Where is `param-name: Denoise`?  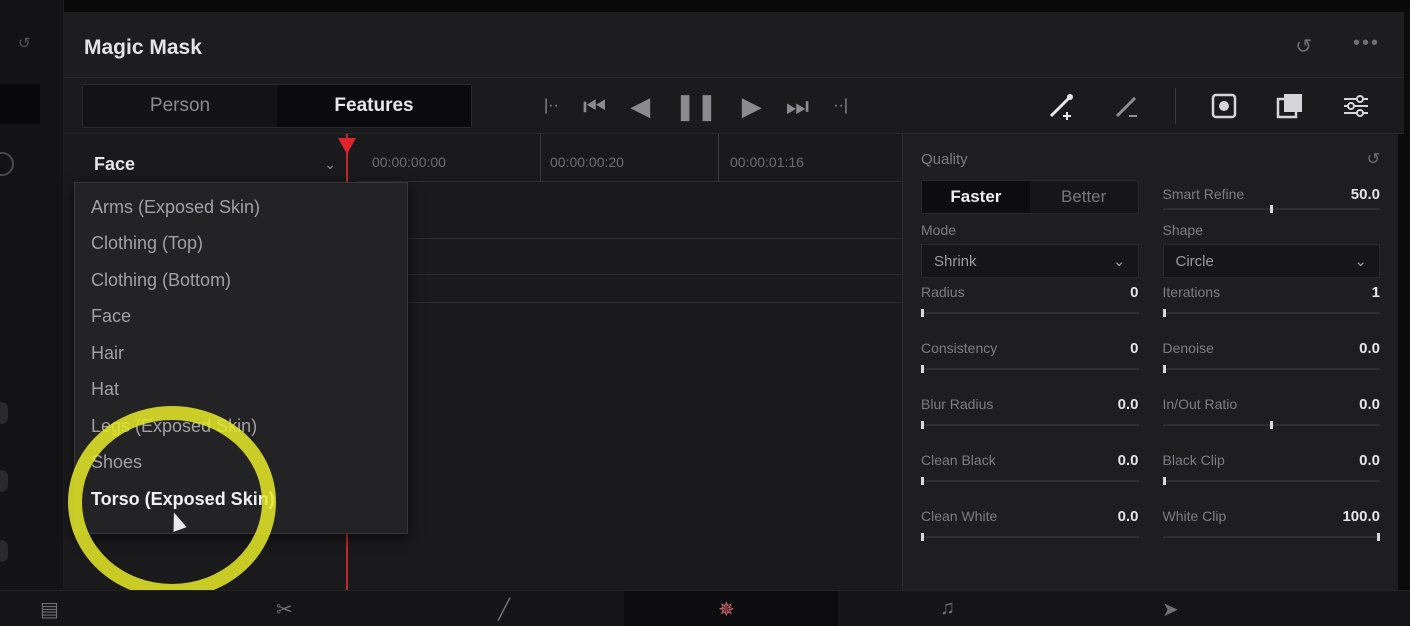 param-name: Denoise is located at coordinates (1188, 348).